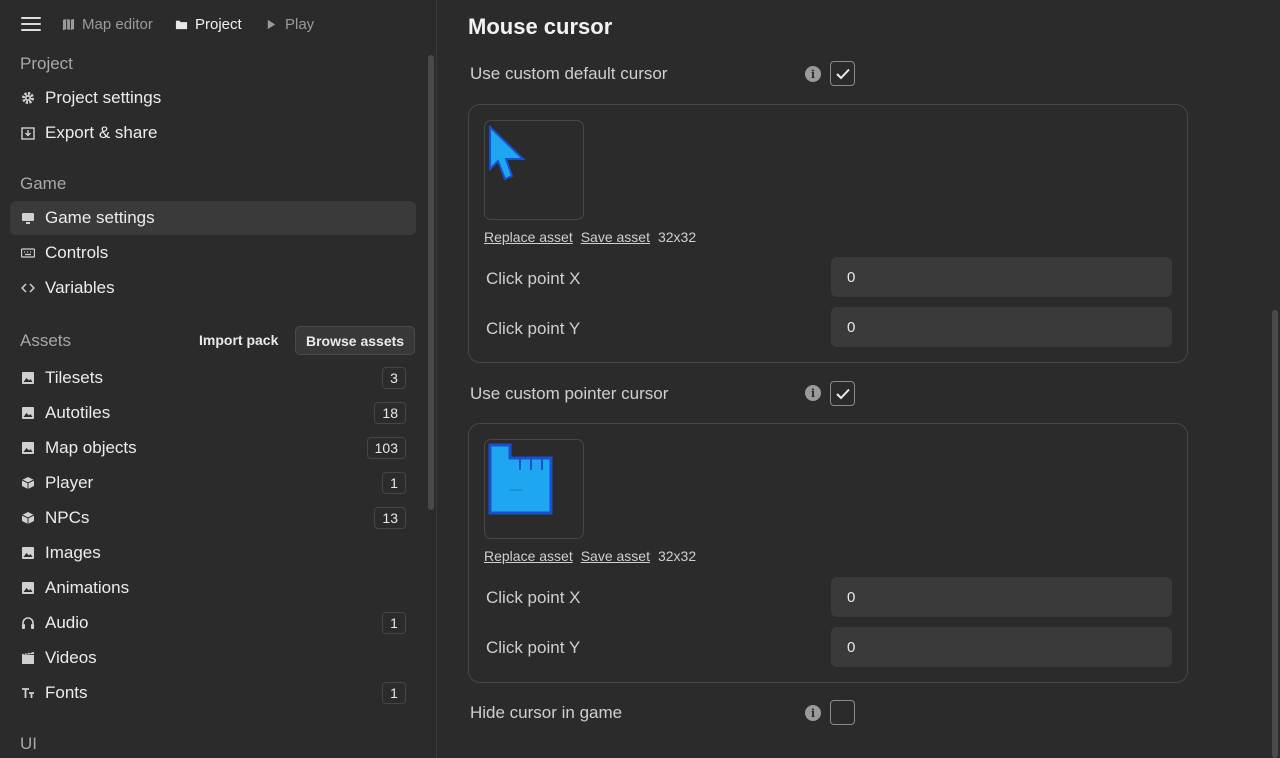  What do you see at coordinates (213, 588) in the screenshot?
I see `sidebar-item-animations: Animations` at bounding box center [213, 588].